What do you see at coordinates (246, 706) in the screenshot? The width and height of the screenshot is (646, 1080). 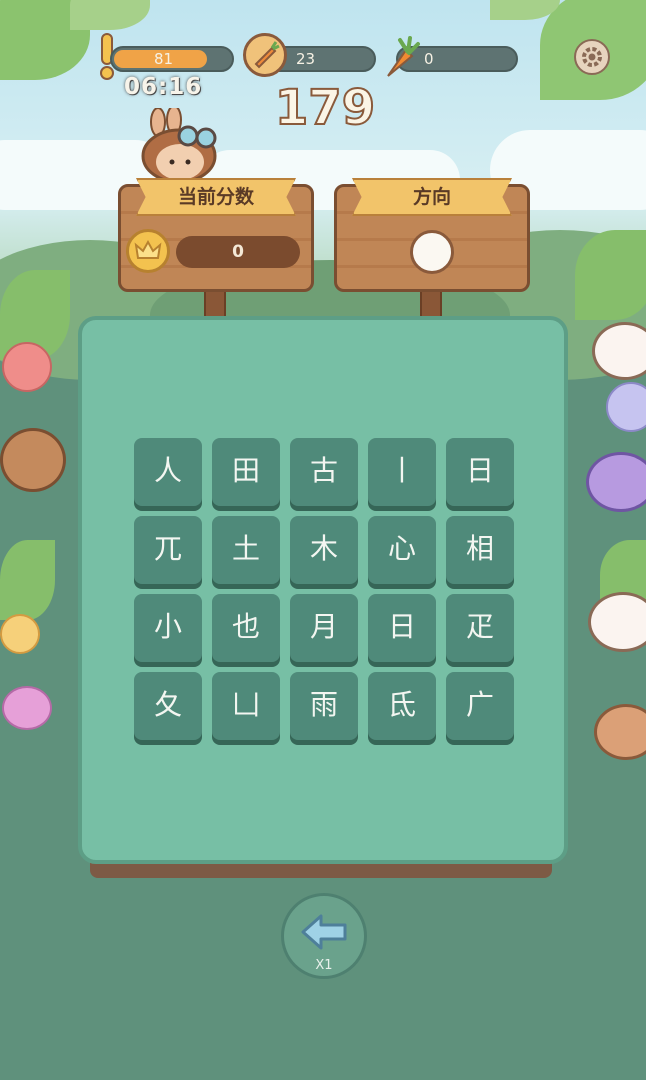 I see `character-tile: 凵` at bounding box center [246, 706].